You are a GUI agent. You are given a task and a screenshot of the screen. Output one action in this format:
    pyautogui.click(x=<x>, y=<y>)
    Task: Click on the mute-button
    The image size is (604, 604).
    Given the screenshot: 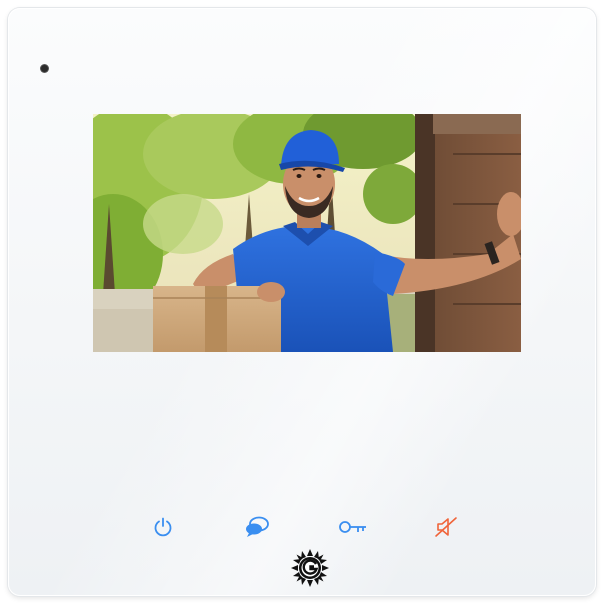 What is the action you would take?
    pyautogui.click(x=446, y=527)
    